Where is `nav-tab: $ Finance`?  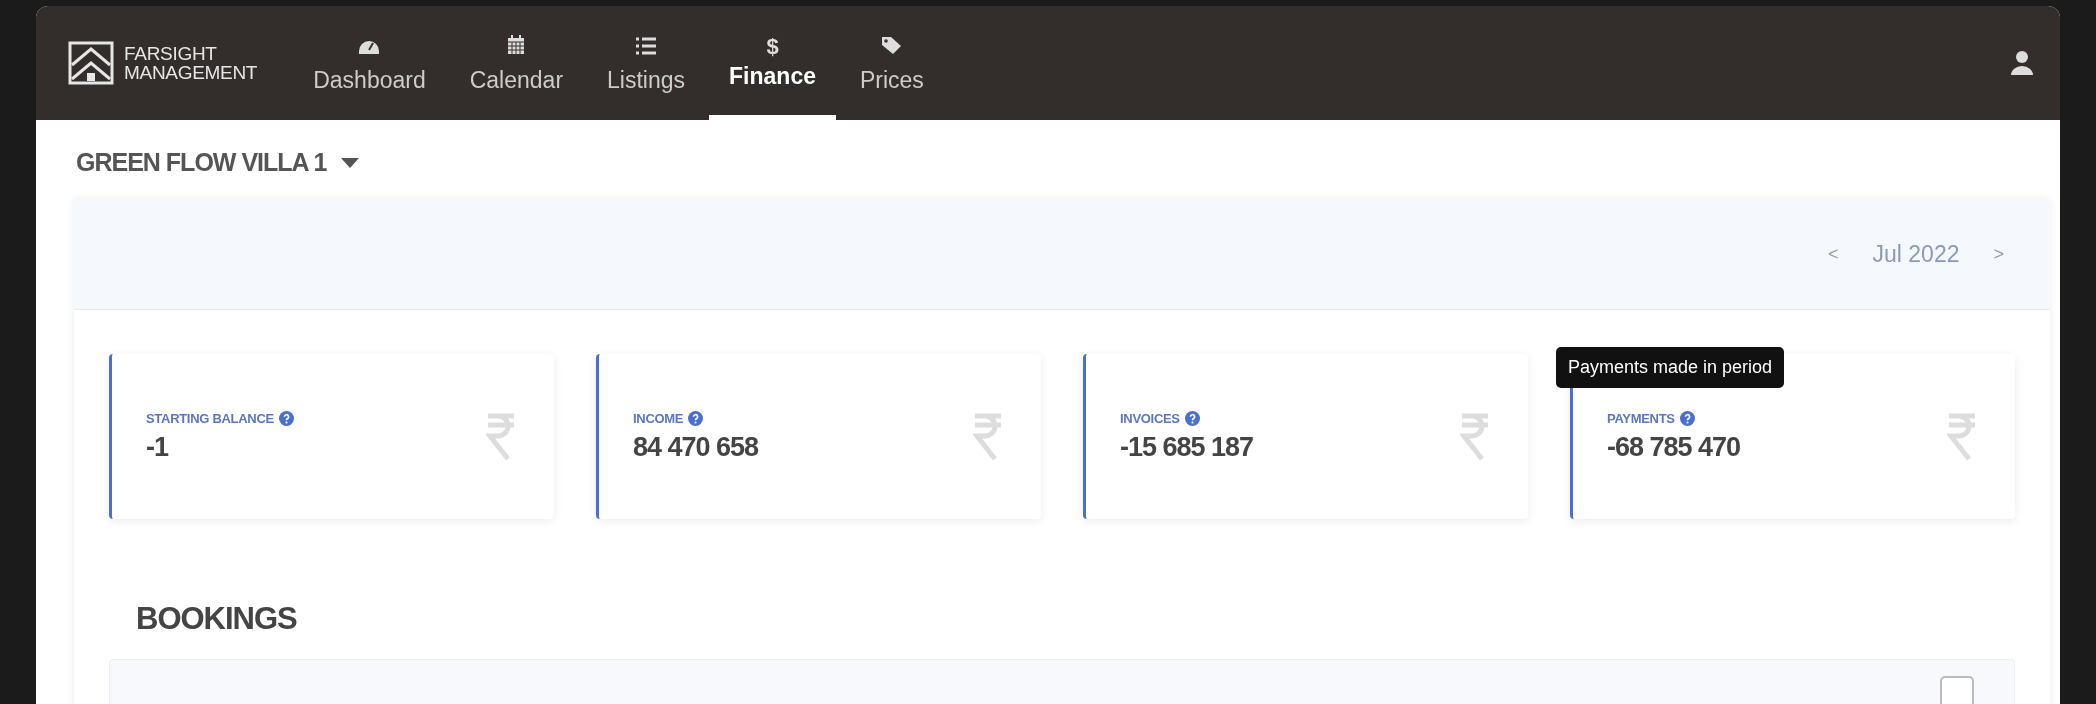
nav-tab: $ Finance is located at coordinates (772, 63).